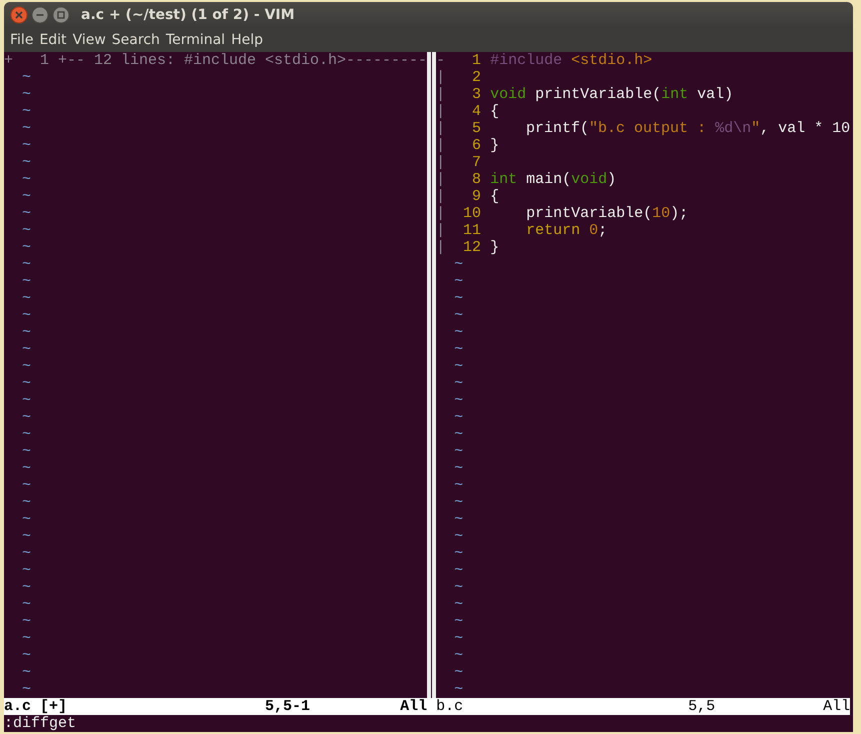 This screenshot has height=734, width=861. What do you see at coordinates (472, 213) in the screenshot?
I see `line-number: 10` at bounding box center [472, 213].